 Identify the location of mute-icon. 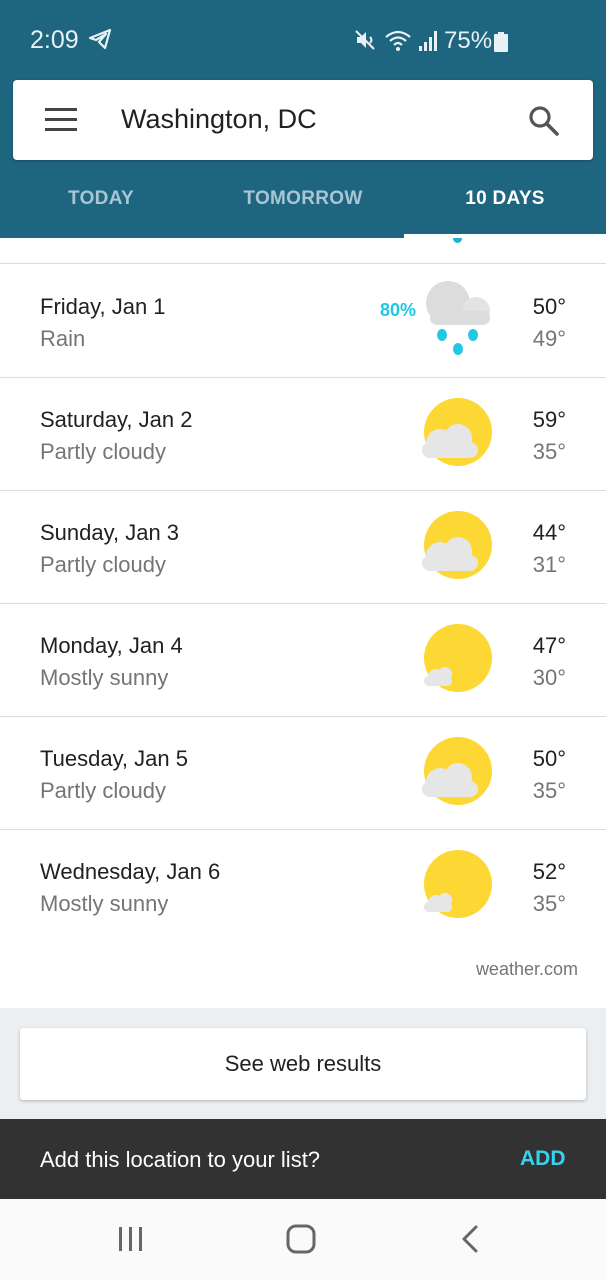
(366, 42).